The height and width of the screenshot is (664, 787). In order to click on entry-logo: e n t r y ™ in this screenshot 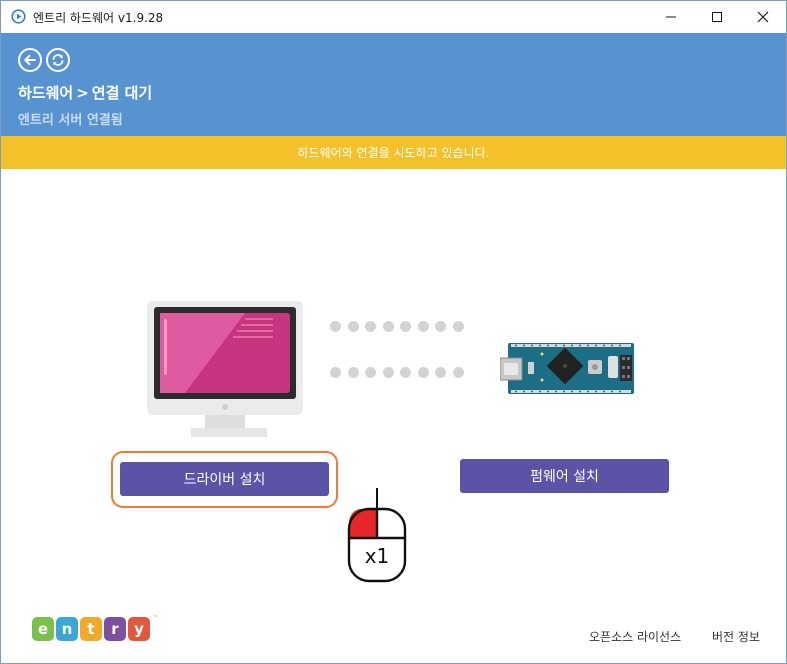, I will do `click(95, 629)`.